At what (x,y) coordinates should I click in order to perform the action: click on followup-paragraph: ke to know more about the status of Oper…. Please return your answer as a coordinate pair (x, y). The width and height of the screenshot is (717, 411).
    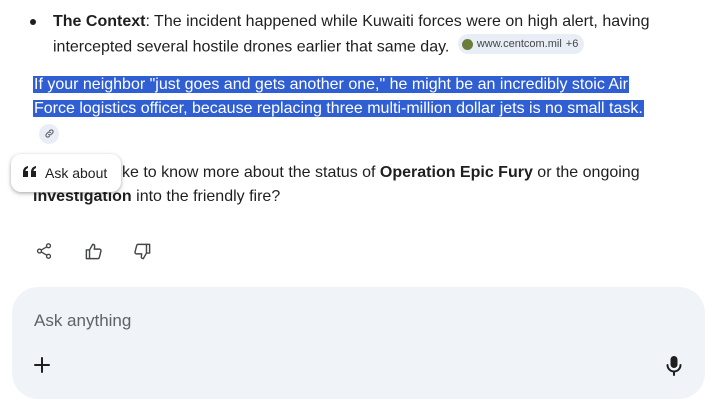
    Looking at the image, I should click on (353, 185).